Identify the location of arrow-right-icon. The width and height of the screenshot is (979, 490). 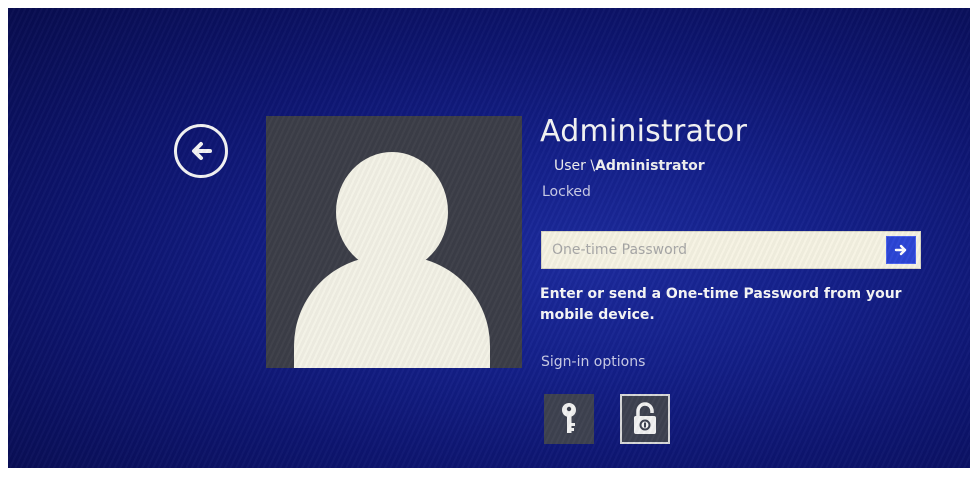
(900, 250).